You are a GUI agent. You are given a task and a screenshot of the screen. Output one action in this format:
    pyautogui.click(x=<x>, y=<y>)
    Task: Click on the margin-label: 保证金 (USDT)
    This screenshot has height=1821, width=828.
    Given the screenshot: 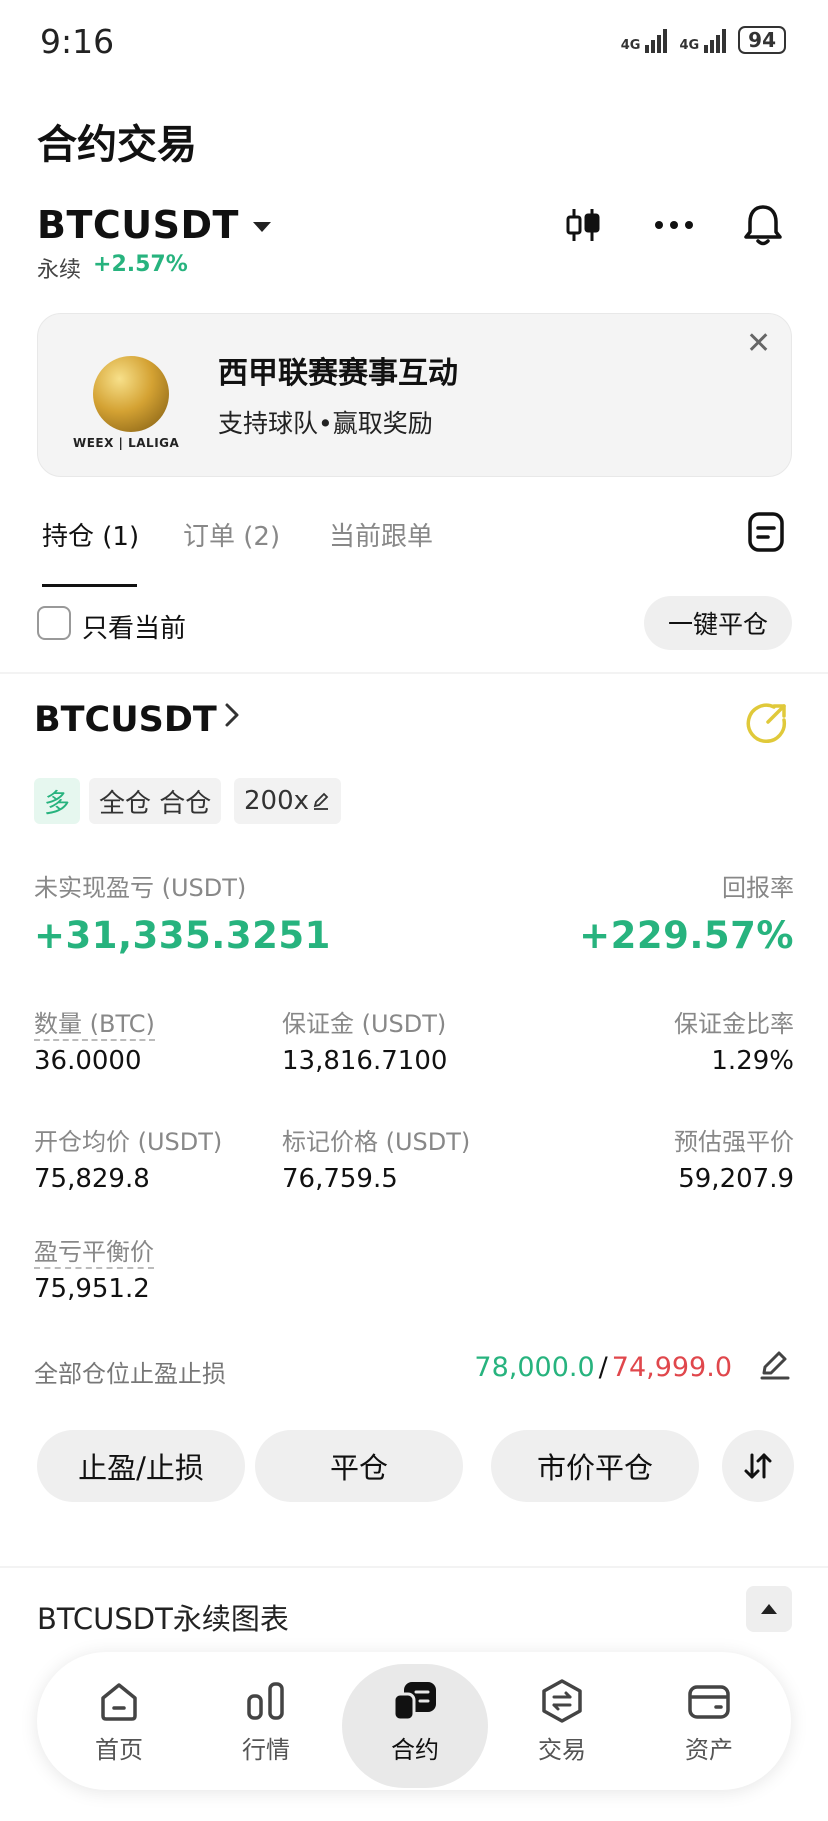 What is the action you would take?
    pyautogui.click(x=364, y=1024)
    